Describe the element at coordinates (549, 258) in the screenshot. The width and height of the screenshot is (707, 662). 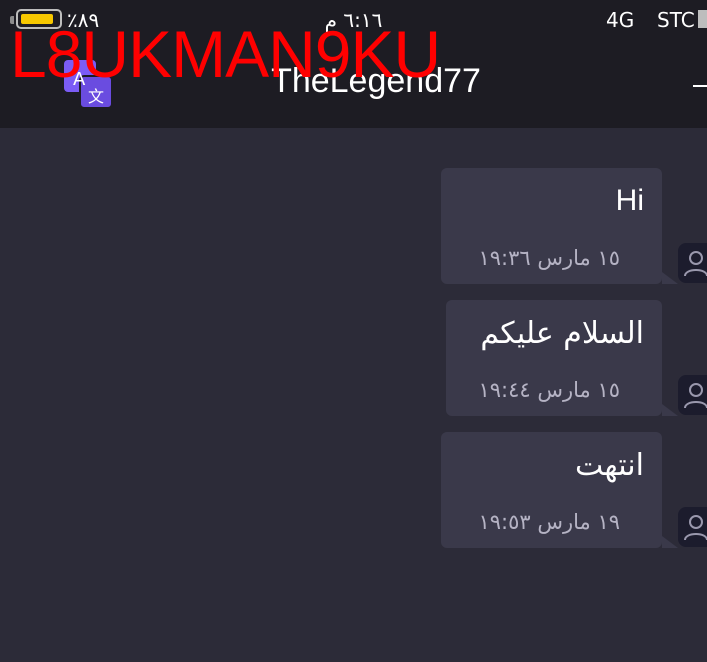
I see `message-time: ١٥ مارس ١٩:٣٦` at that location.